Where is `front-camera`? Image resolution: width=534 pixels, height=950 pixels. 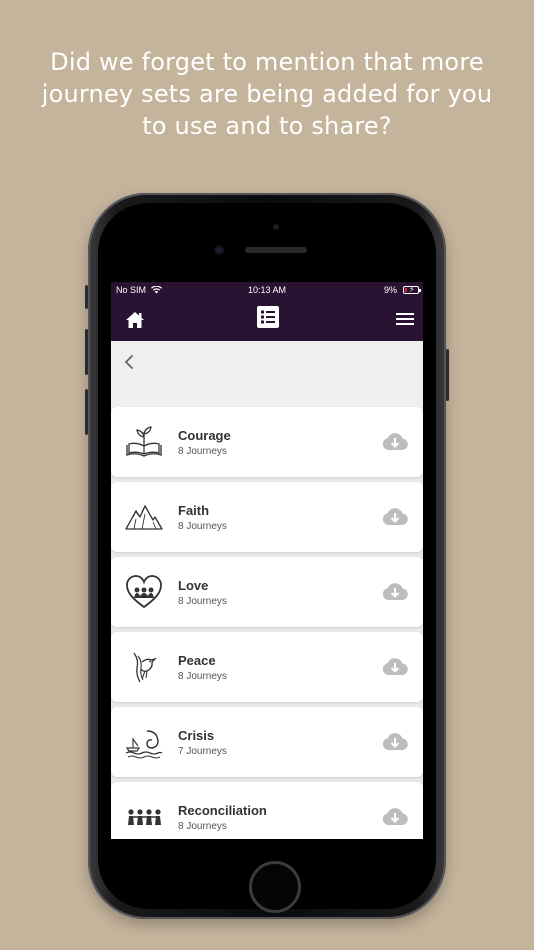
front-camera is located at coordinates (219, 250).